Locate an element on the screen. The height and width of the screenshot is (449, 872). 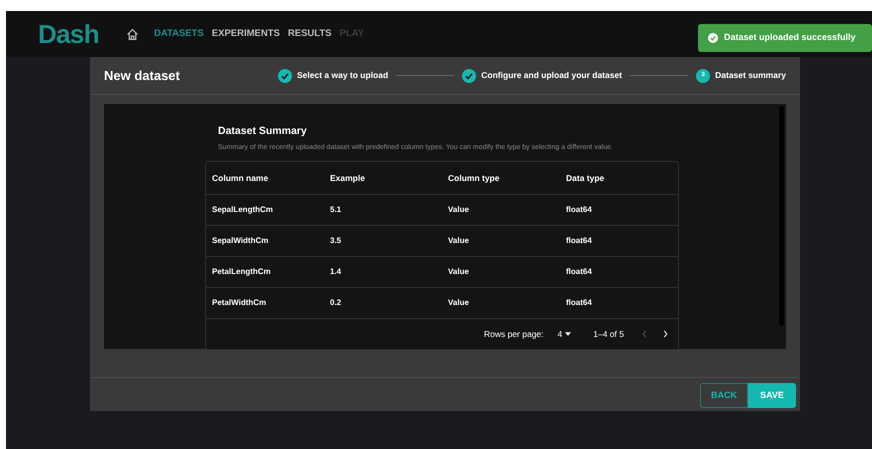
step-label: Select a way to upload is located at coordinates (342, 75).